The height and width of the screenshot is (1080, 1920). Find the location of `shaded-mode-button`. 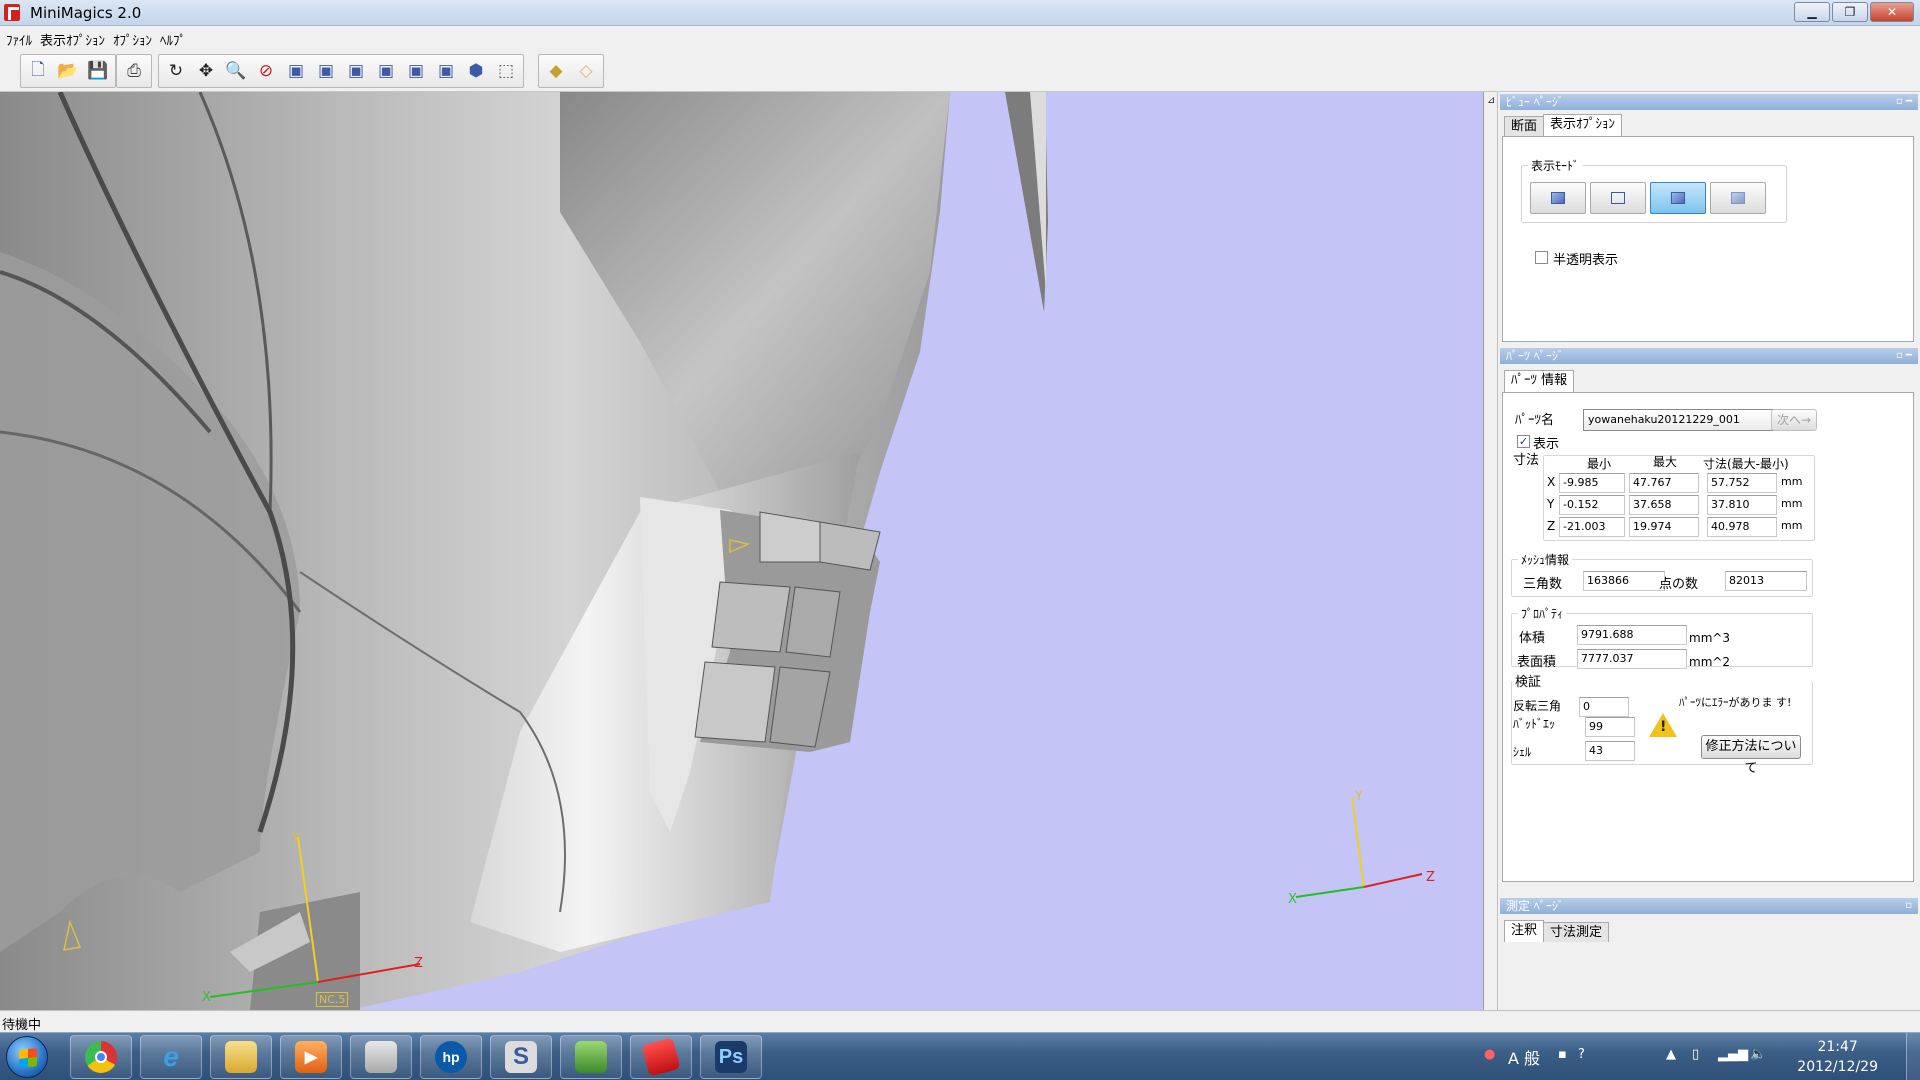

shaded-mode-button is located at coordinates (1558, 198).